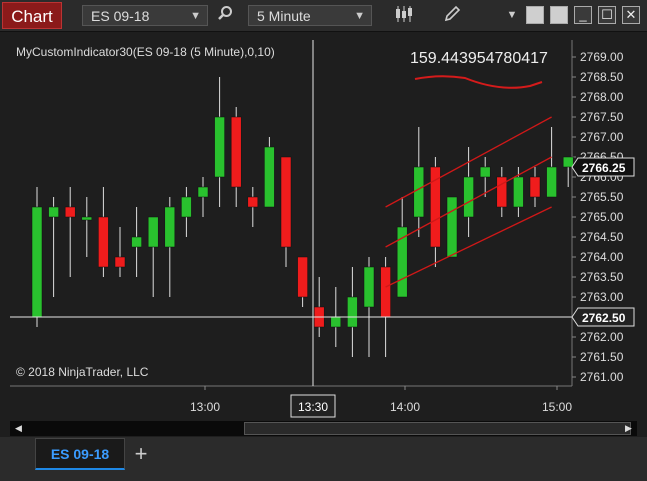  I want to click on tab-es-09-18: ES 09-18, so click(80, 454).